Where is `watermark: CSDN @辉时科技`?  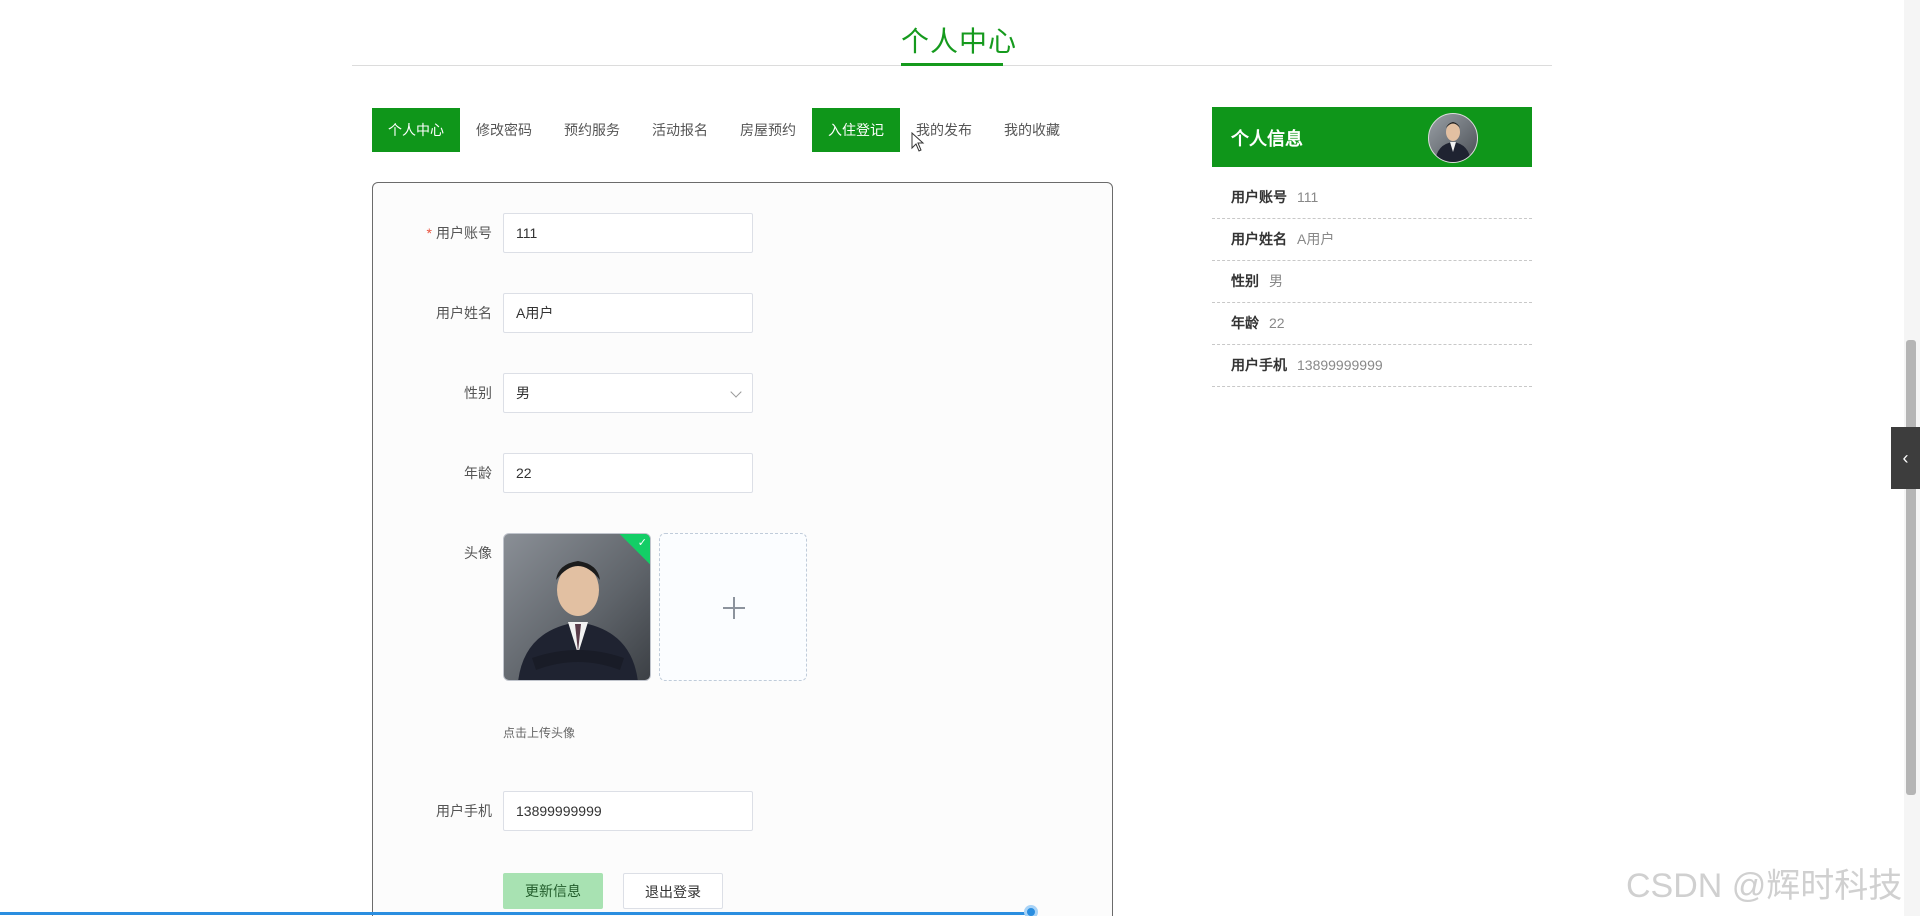 watermark: CSDN @辉时科技 is located at coordinates (1764, 886).